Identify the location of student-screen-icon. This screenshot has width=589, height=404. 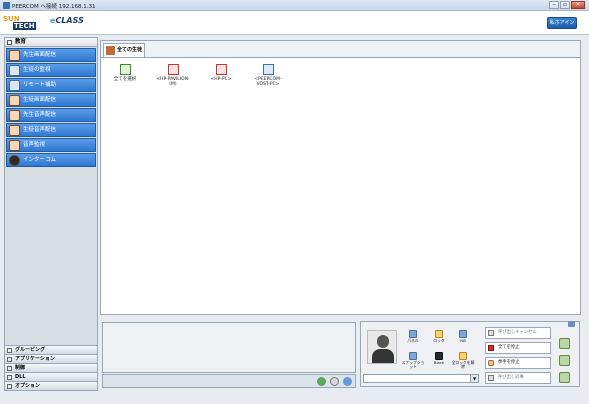
(14, 100).